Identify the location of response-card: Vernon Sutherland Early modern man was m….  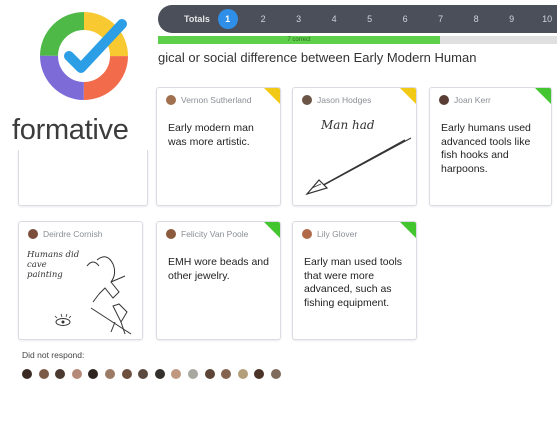
(218, 146).